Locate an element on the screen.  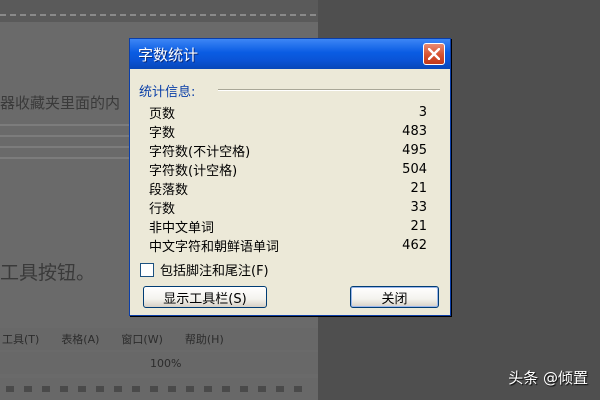
stat-row-non-chinese-words: 非中文单词 21 is located at coordinates (288, 226).